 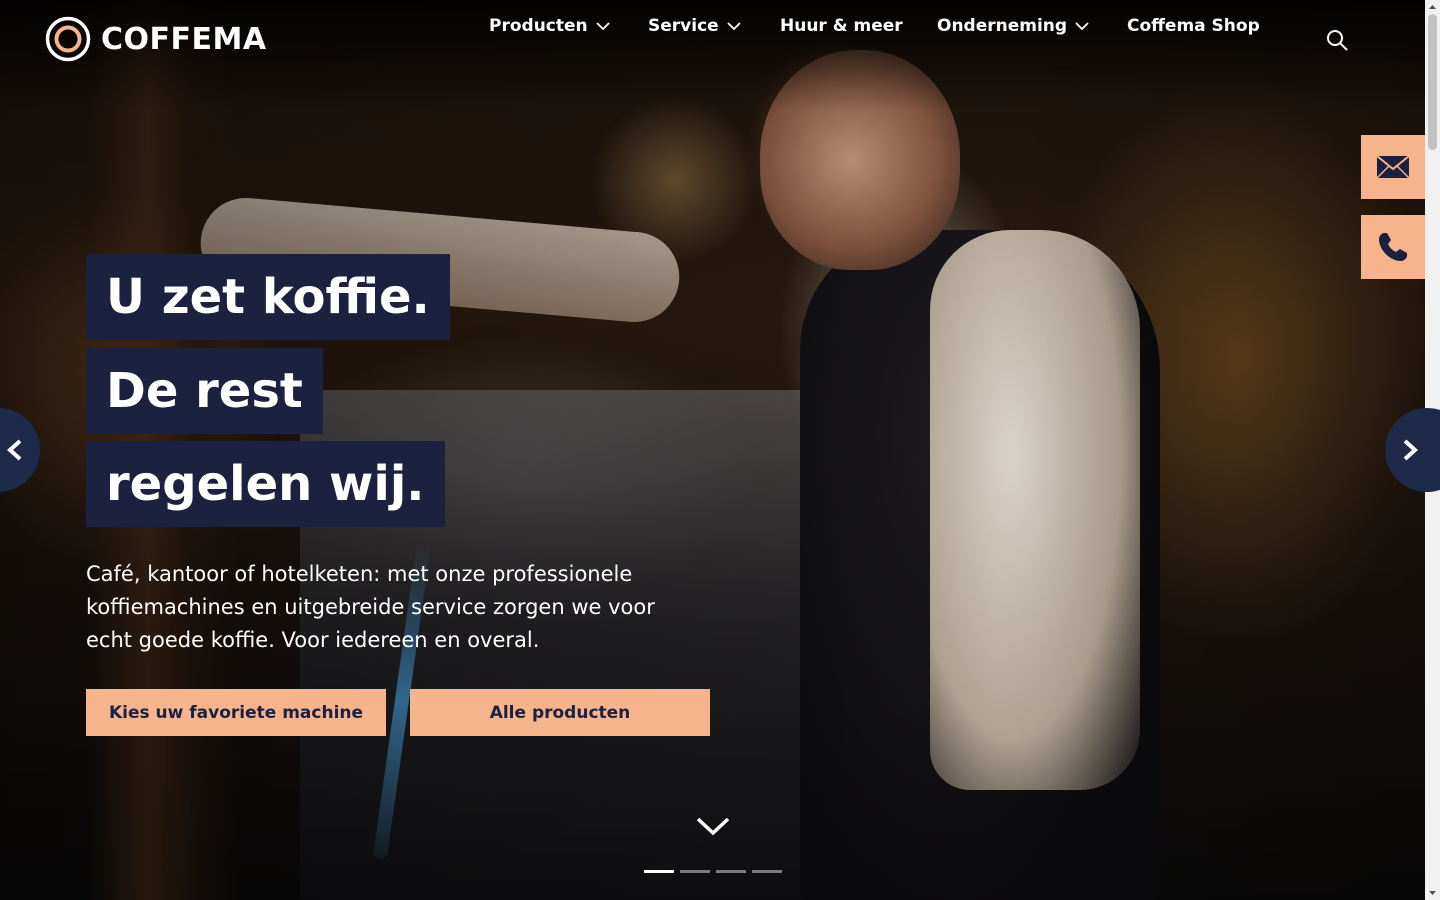 What do you see at coordinates (560, 712) in the screenshot?
I see `cta-all-products-button: Alle producten` at bounding box center [560, 712].